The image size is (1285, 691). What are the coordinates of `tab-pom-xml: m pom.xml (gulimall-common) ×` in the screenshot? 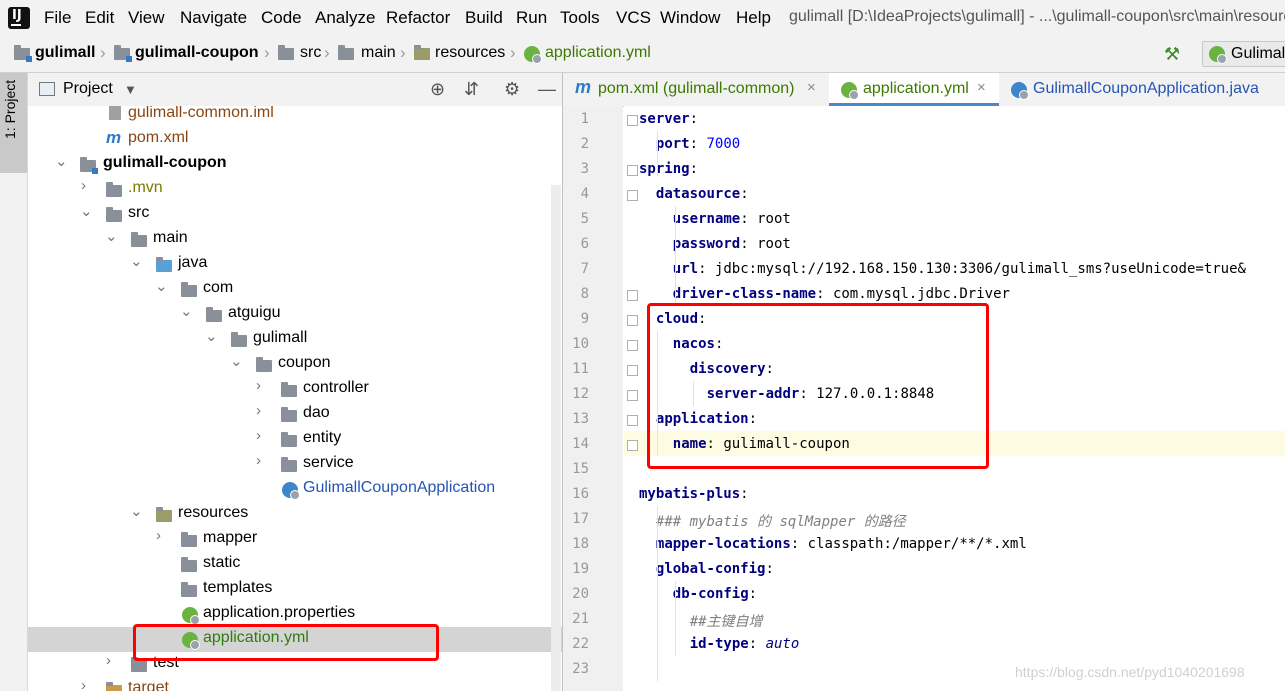 It's located at (694, 89).